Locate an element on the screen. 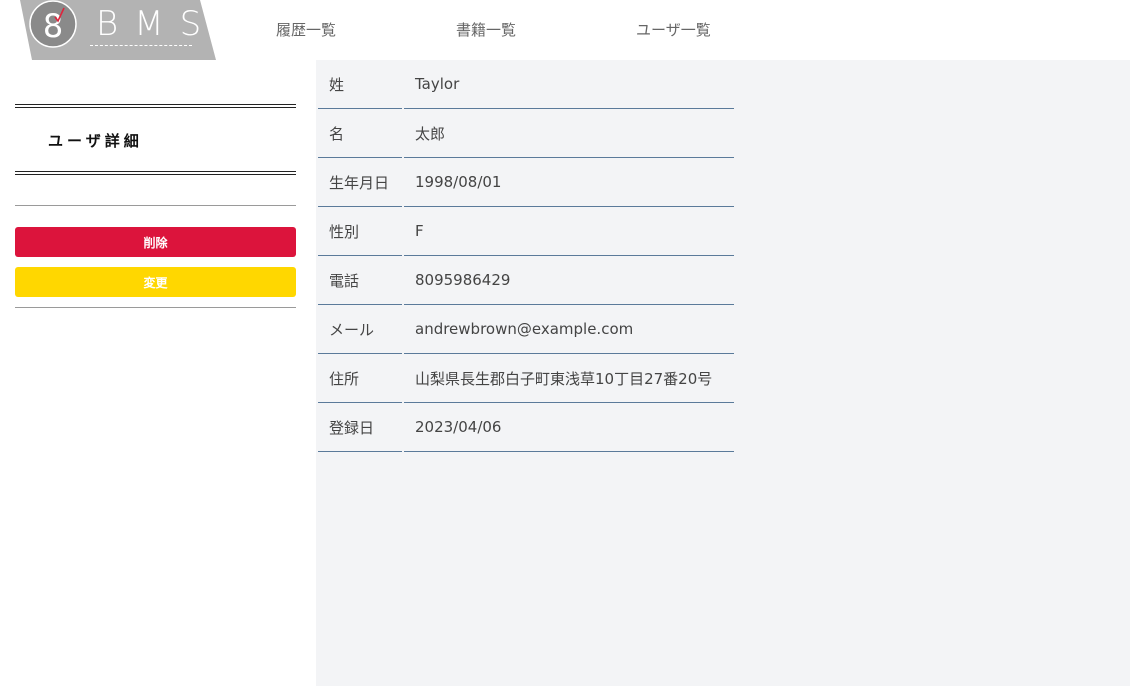  row-value: 山梨県長生郡白子町東浅草10丁目27番20号 is located at coordinates (569, 378).